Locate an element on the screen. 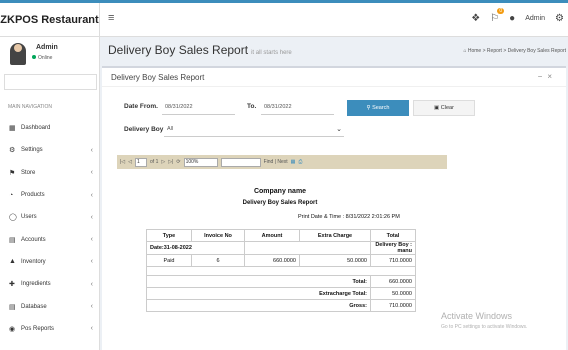 This screenshot has width=568, height=350. cell-invoice: 6 is located at coordinates (218, 260).